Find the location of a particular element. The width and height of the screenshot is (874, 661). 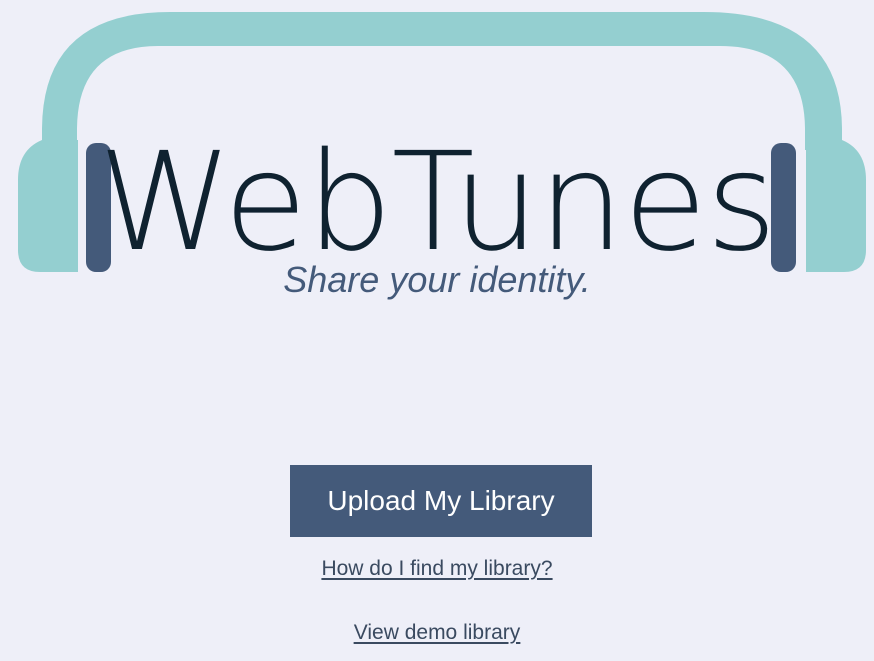

find-library-help-link: How do I find my library? is located at coordinates (436, 568).